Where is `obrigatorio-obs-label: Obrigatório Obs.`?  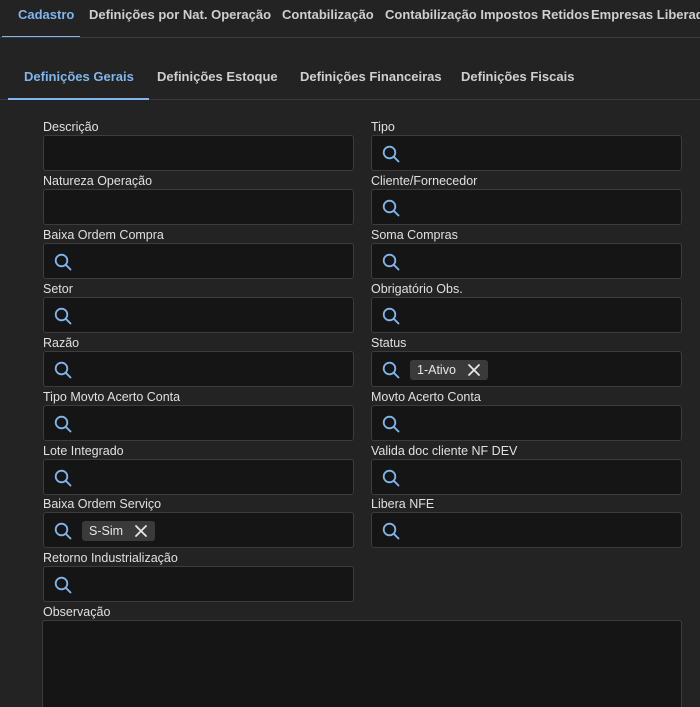 obrigatorio-obs-label: Obrigatório Obs. is located at coordinates (417, 289).